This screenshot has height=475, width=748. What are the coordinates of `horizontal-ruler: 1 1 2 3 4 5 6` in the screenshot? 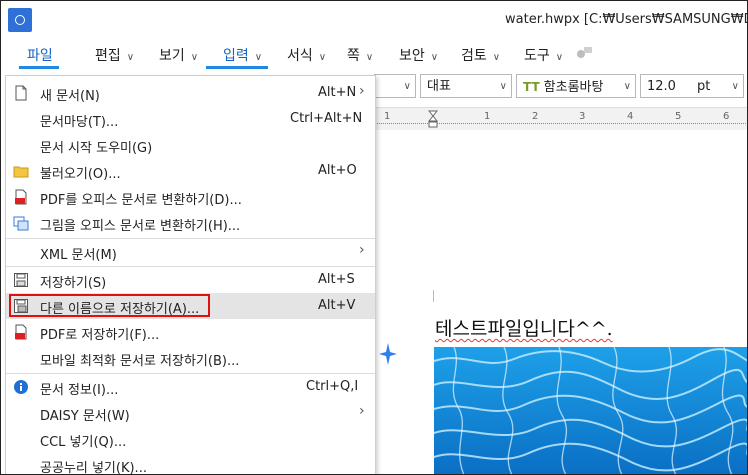 It's located at (560, 119).